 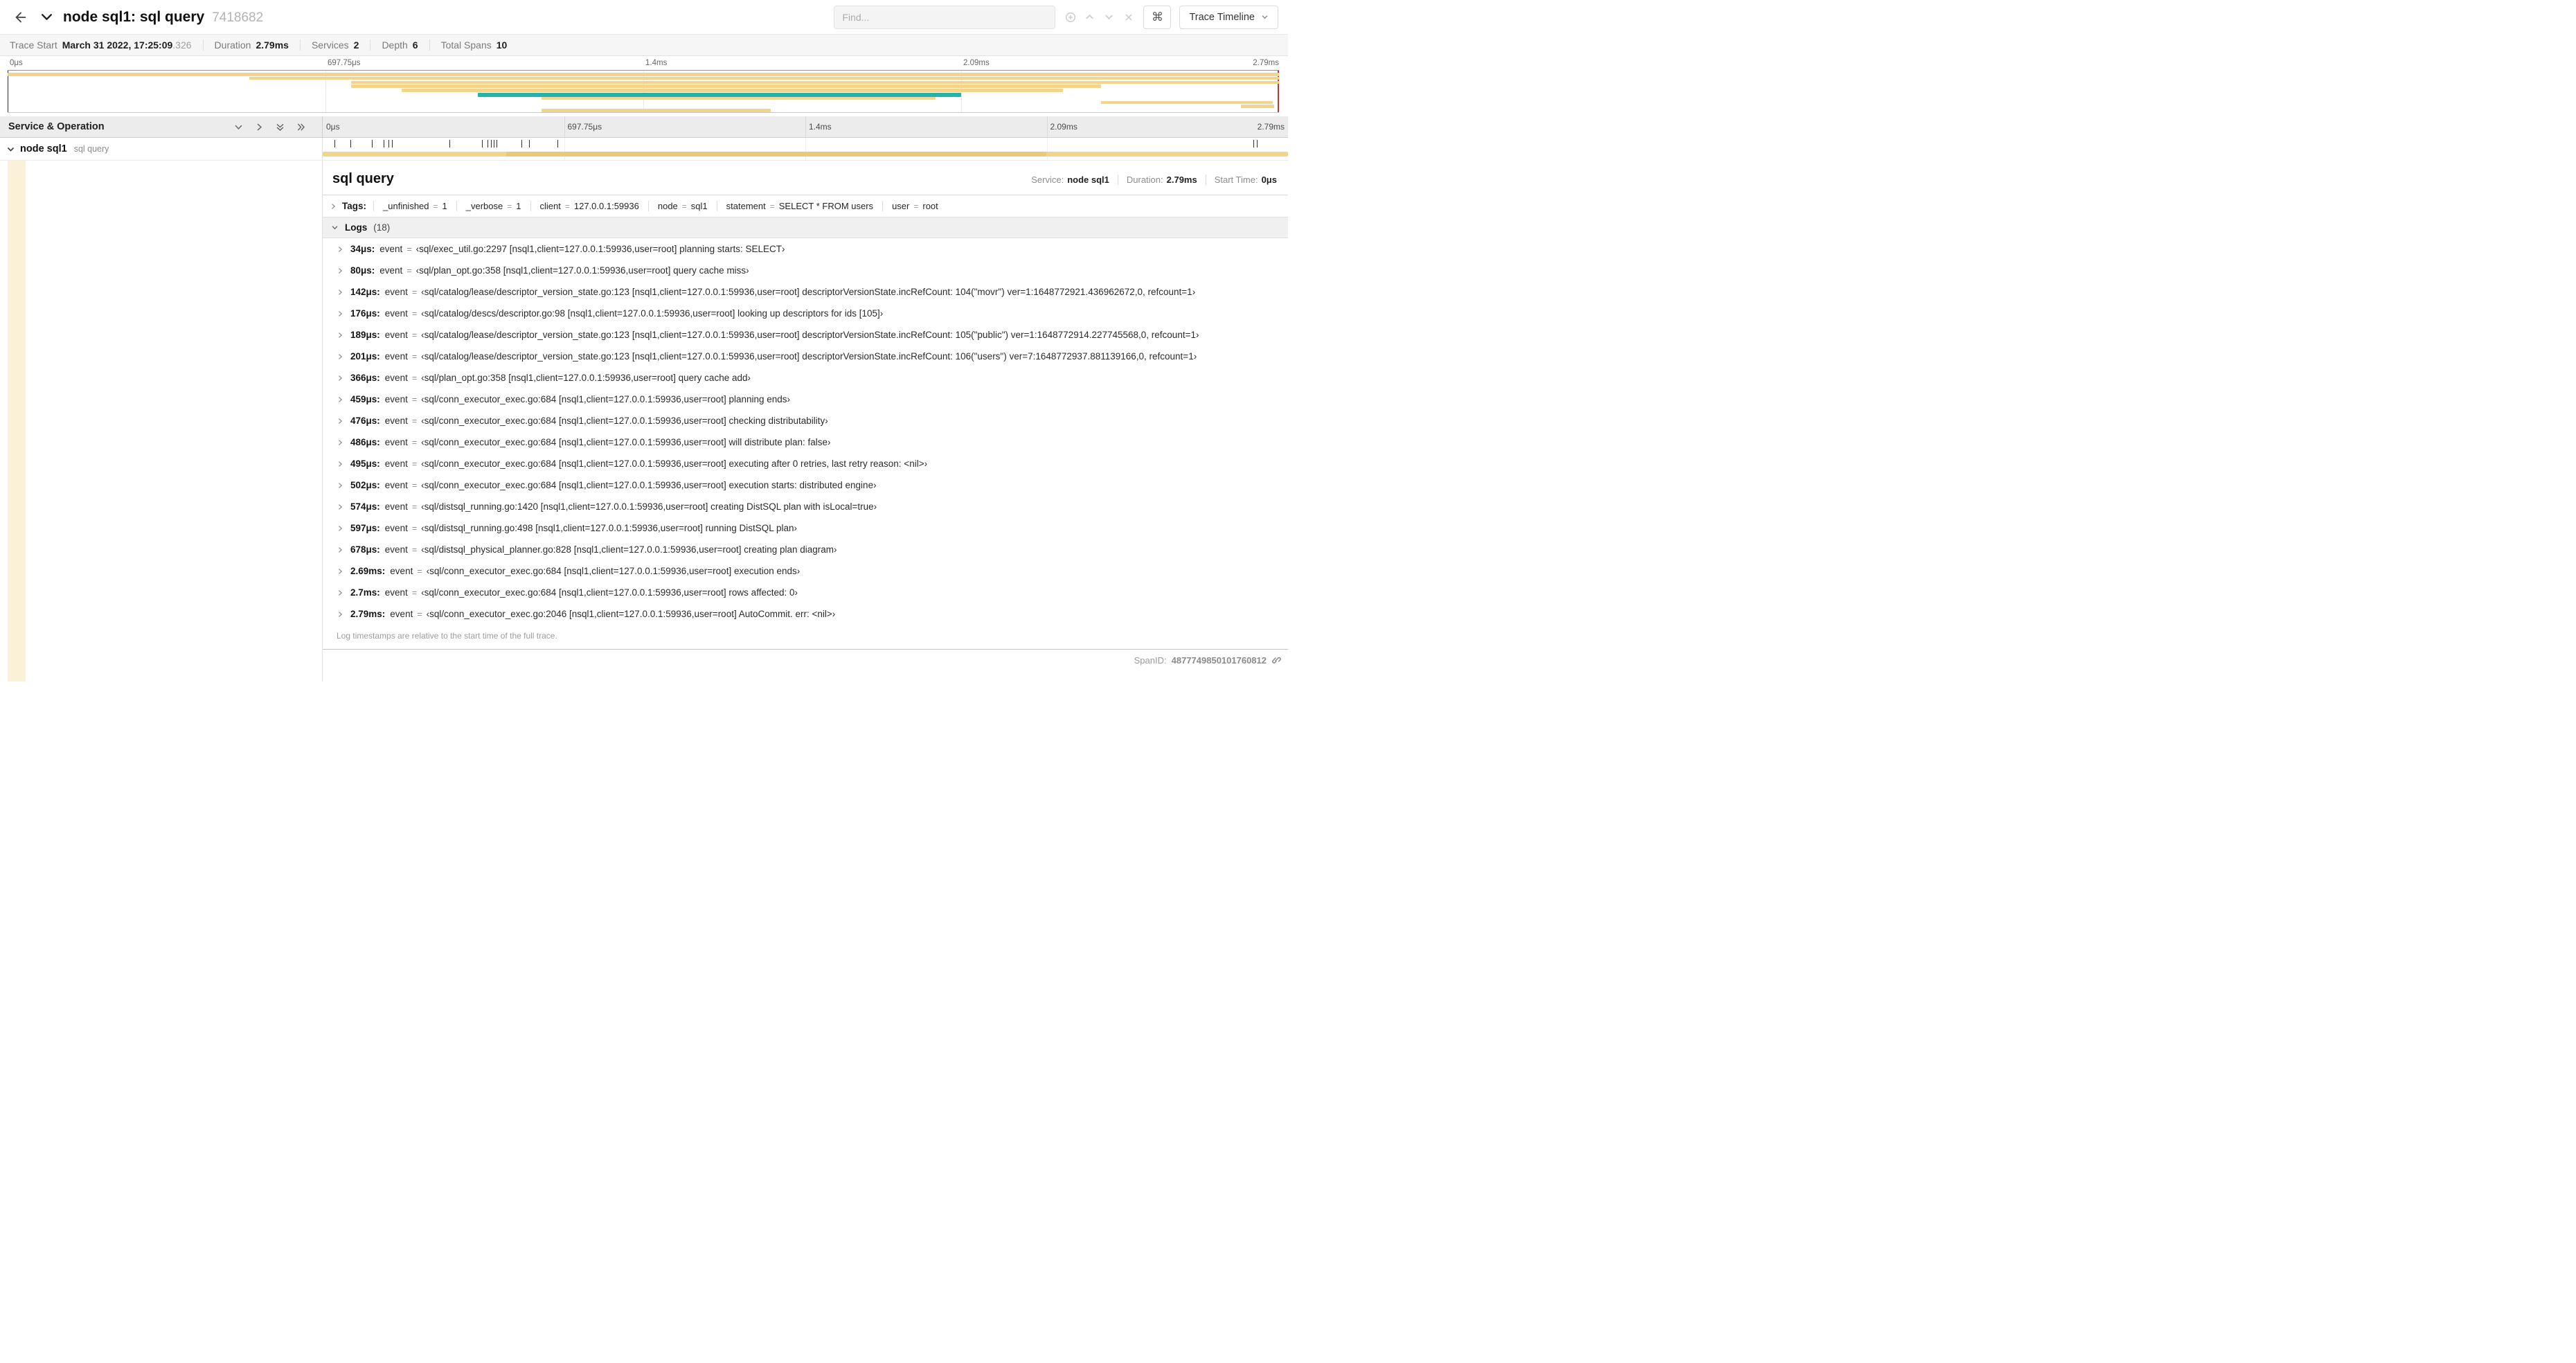 What do you see at coordinates (806, 149) in the screenshot?
I see `span-row-timeline` at bounding box center [806, 149].